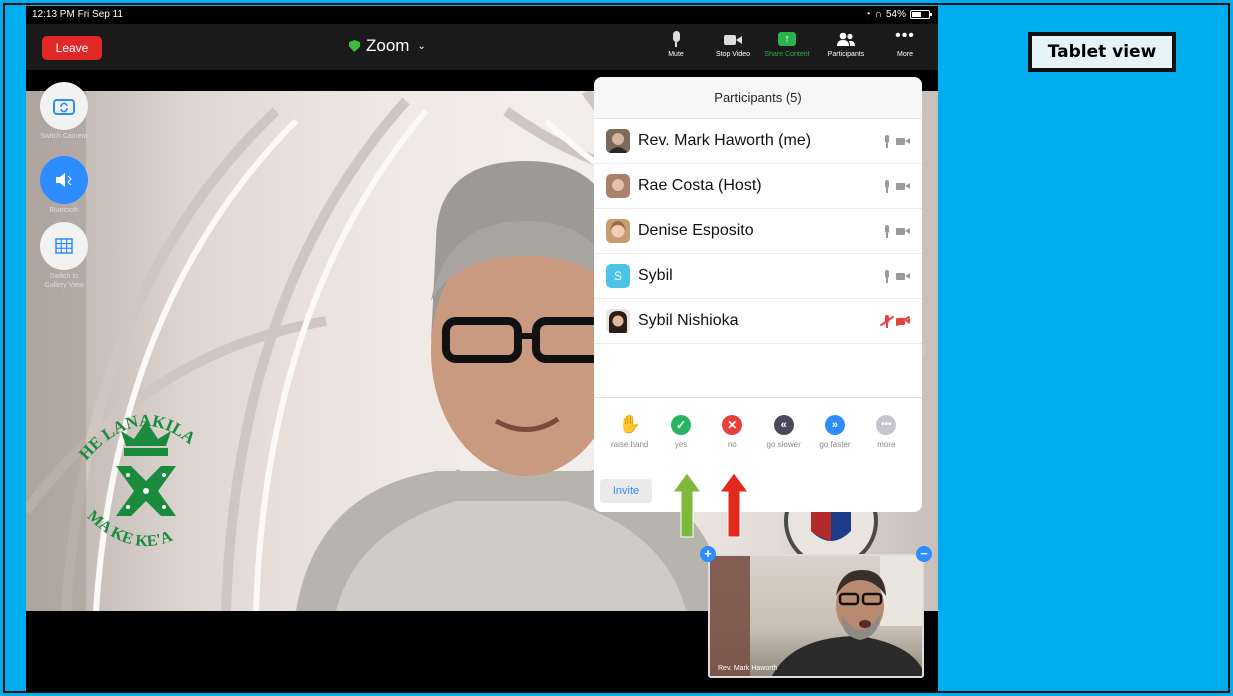  I want to click on participants-label: Participants, so click(846, 54).